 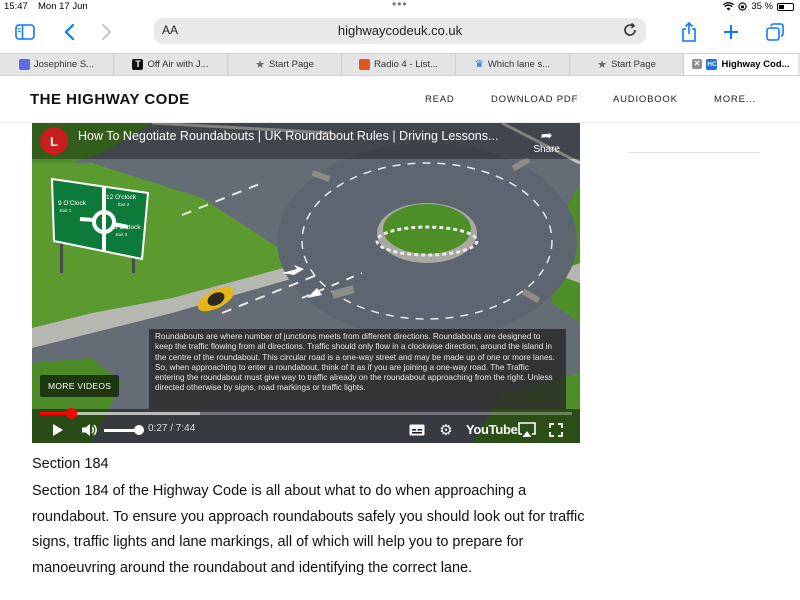 I want to click on sidebar-divider, so click(x=694, y=152).